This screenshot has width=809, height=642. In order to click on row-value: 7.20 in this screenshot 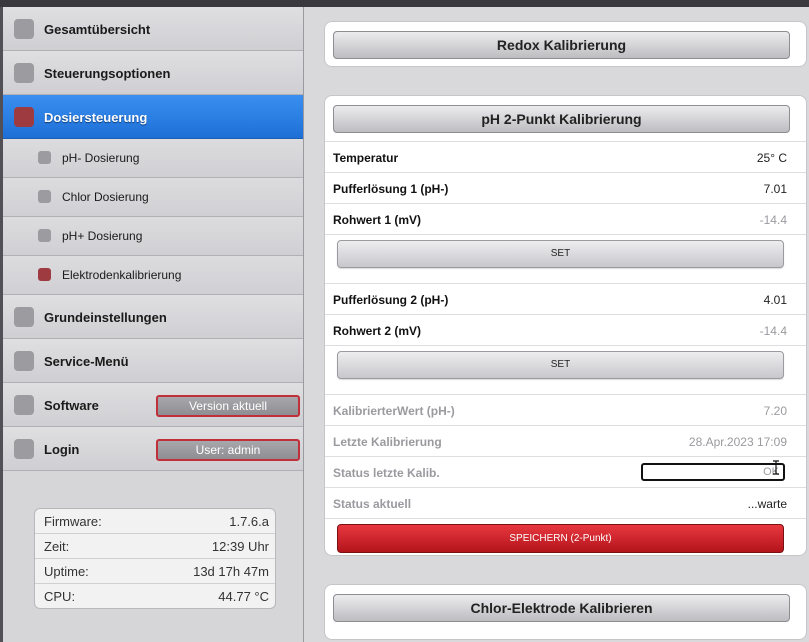, I will do `click(775, 411)`.